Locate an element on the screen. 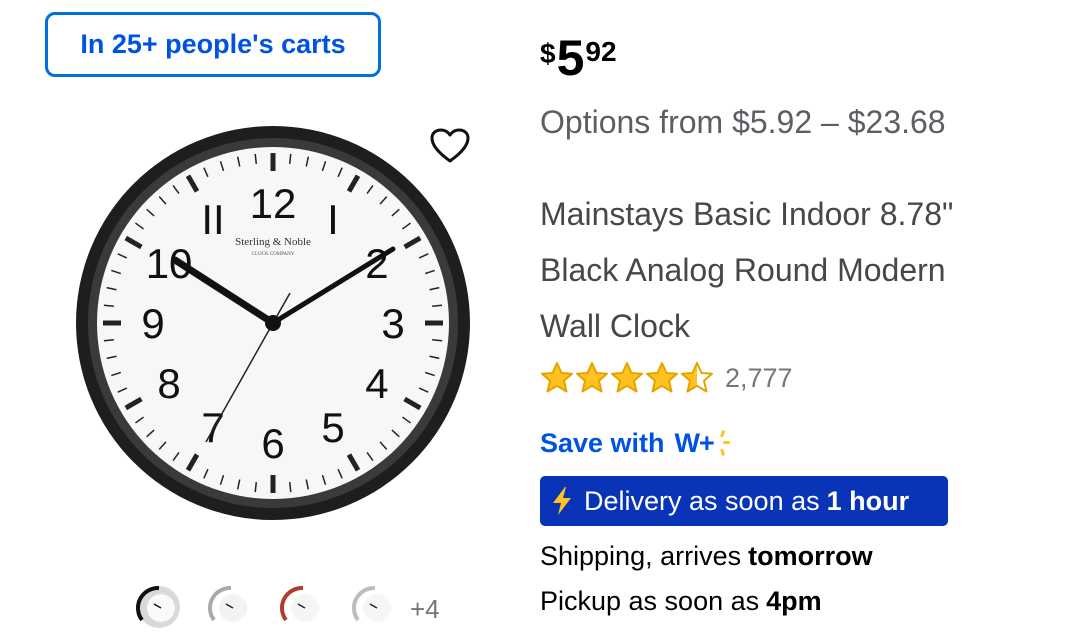  clock-brand-sub: CLOCK COMPANY is located at coordinates (273, 254).